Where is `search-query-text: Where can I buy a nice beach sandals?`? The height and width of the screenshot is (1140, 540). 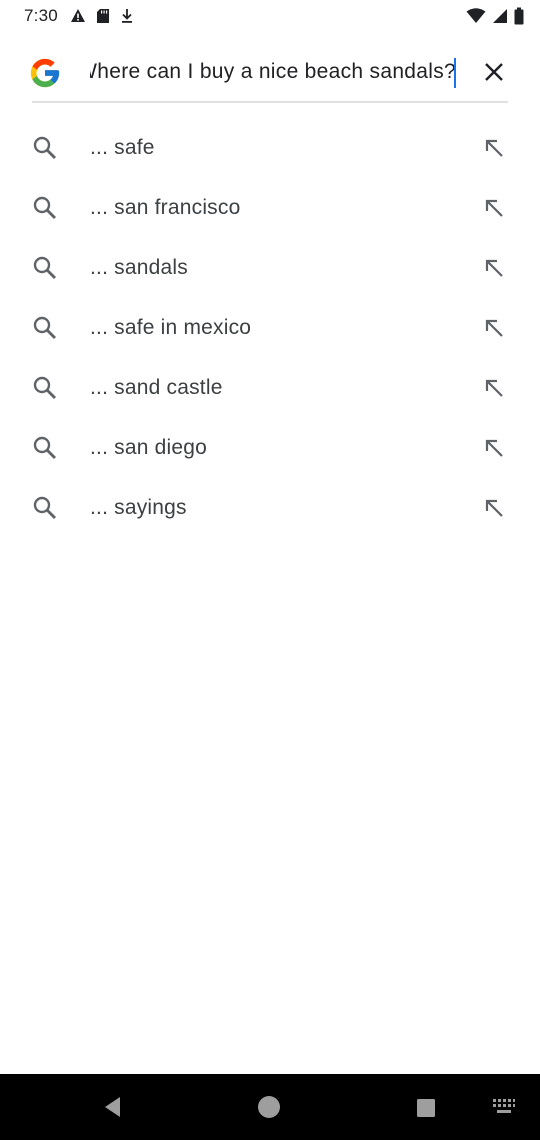 search-query-text: Where can I buy a nice beach sandals? is located at coordinates (273, 71).